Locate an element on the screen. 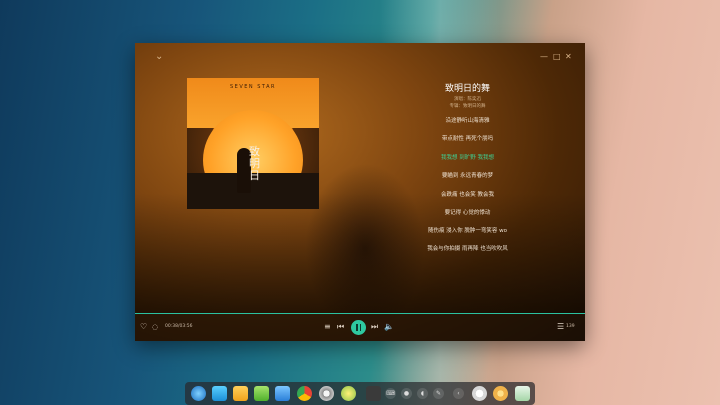  playlist-icon: ☰ is located at coordinates (560, 327).